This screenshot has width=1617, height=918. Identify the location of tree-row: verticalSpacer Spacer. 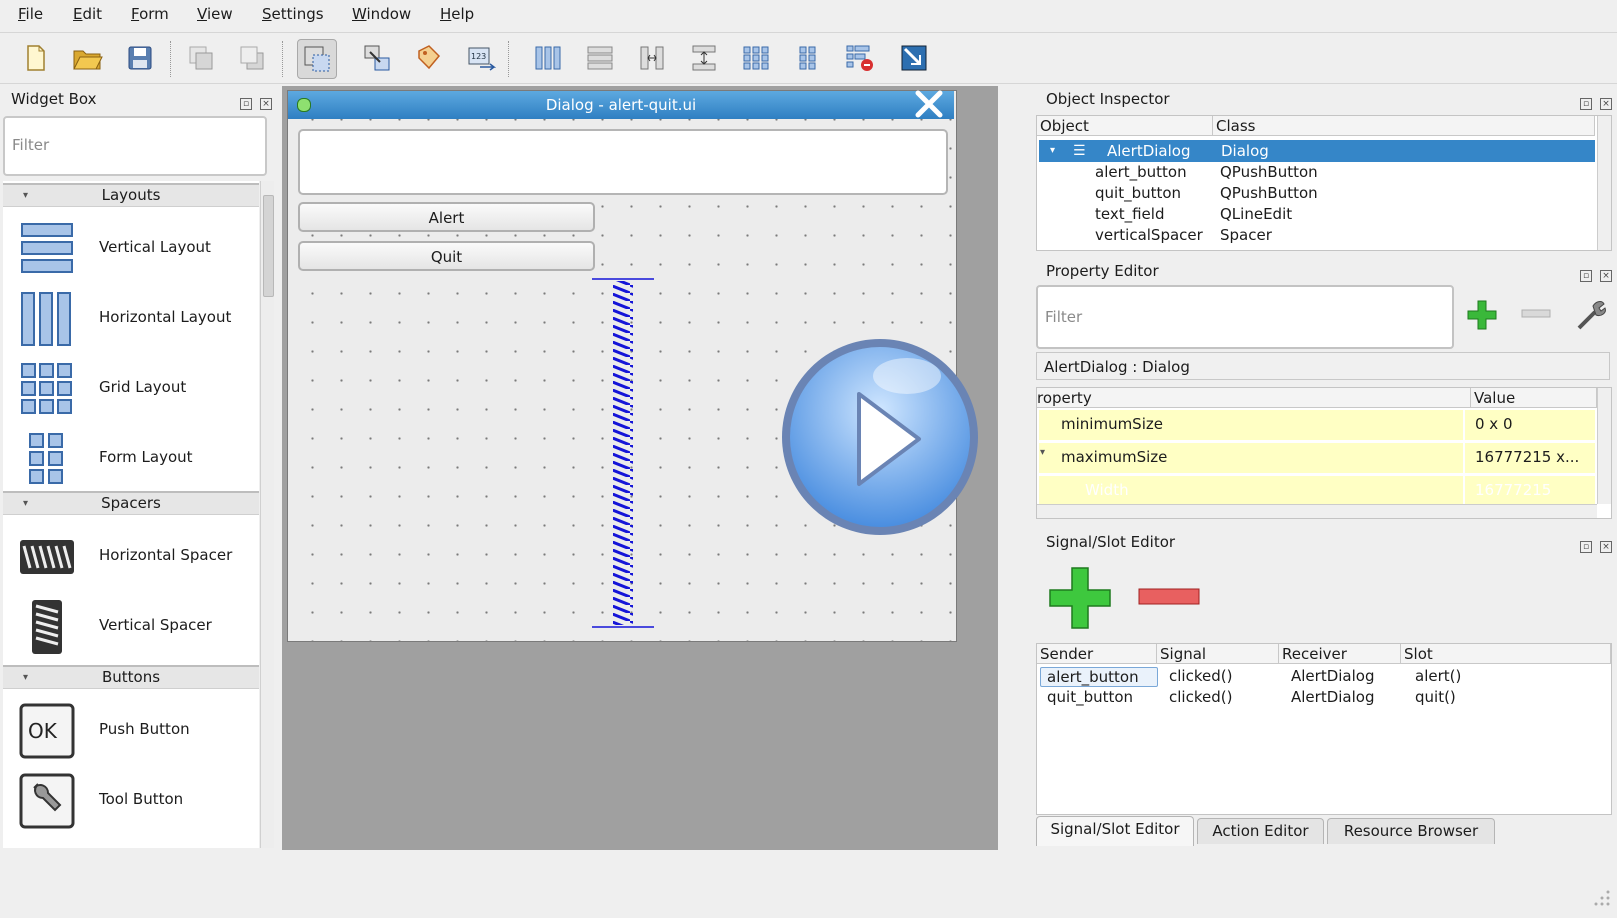
(1317, 235).